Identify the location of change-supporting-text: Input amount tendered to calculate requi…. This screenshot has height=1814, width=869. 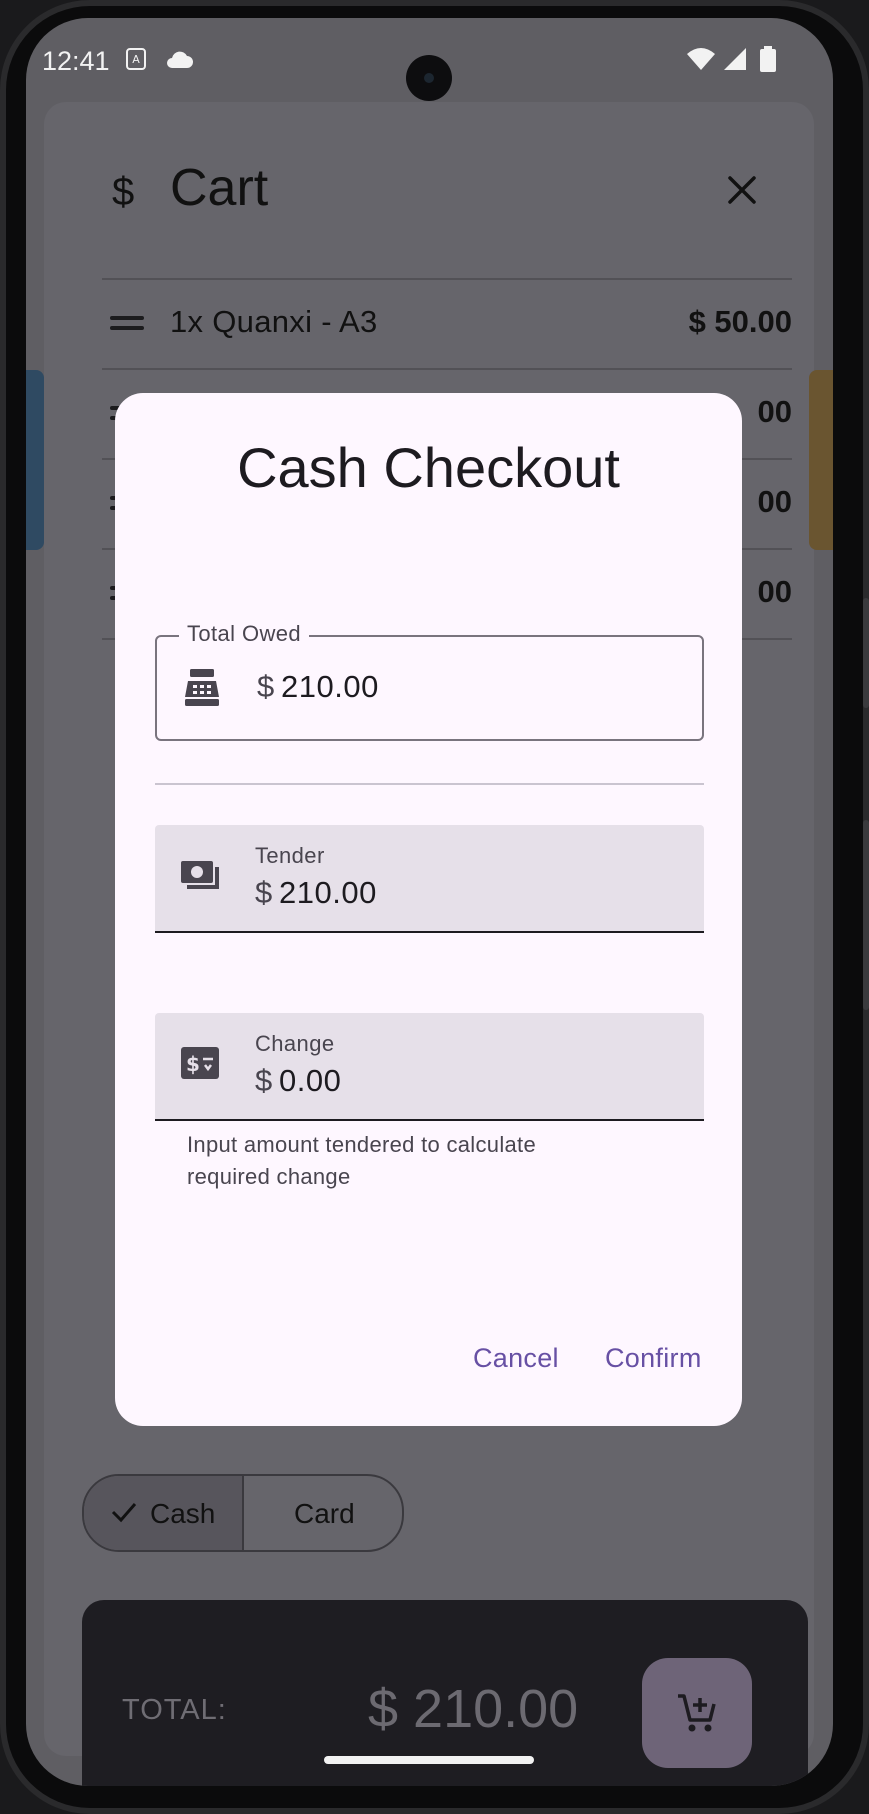
(361, 1160).